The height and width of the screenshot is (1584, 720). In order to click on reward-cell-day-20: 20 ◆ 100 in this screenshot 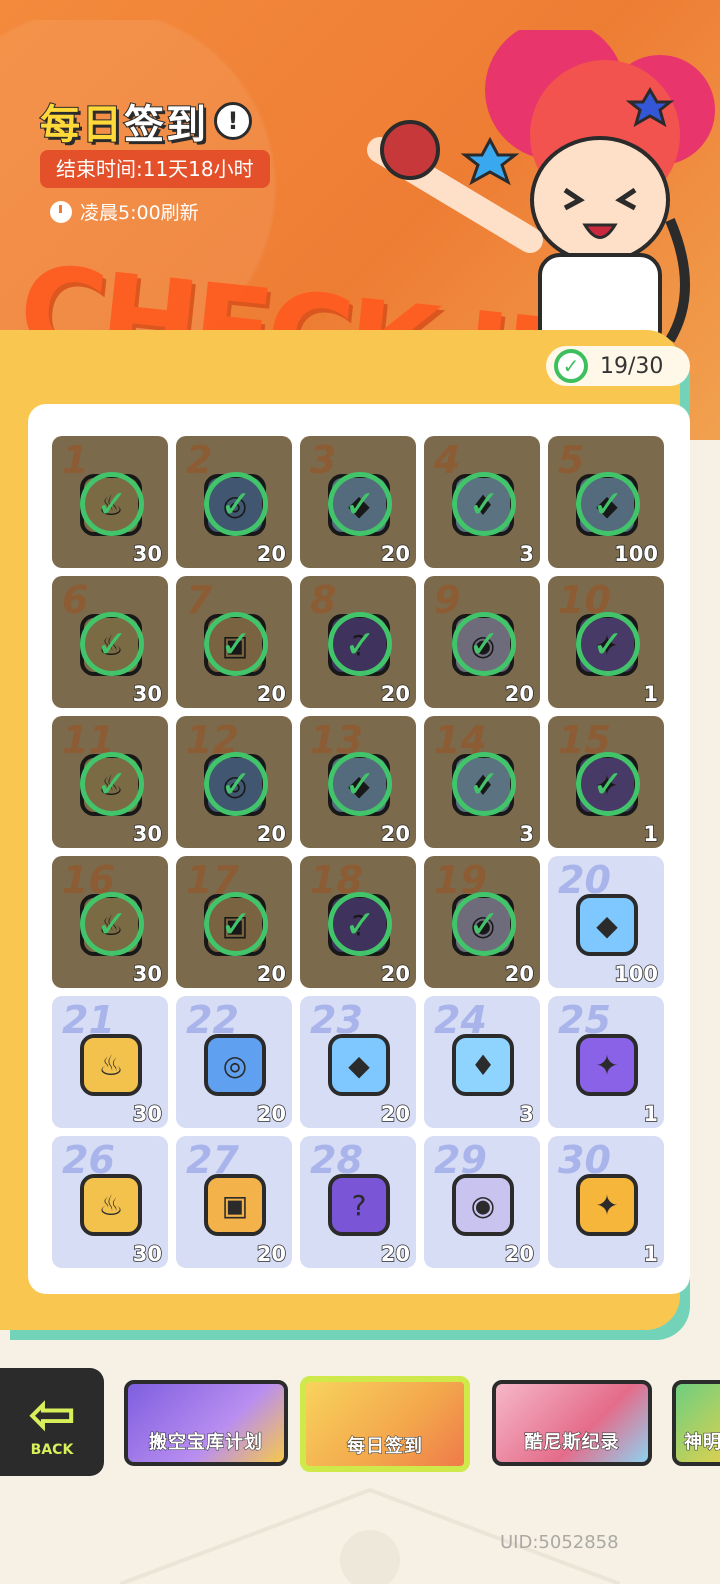, I will do `click(606, 922)`.